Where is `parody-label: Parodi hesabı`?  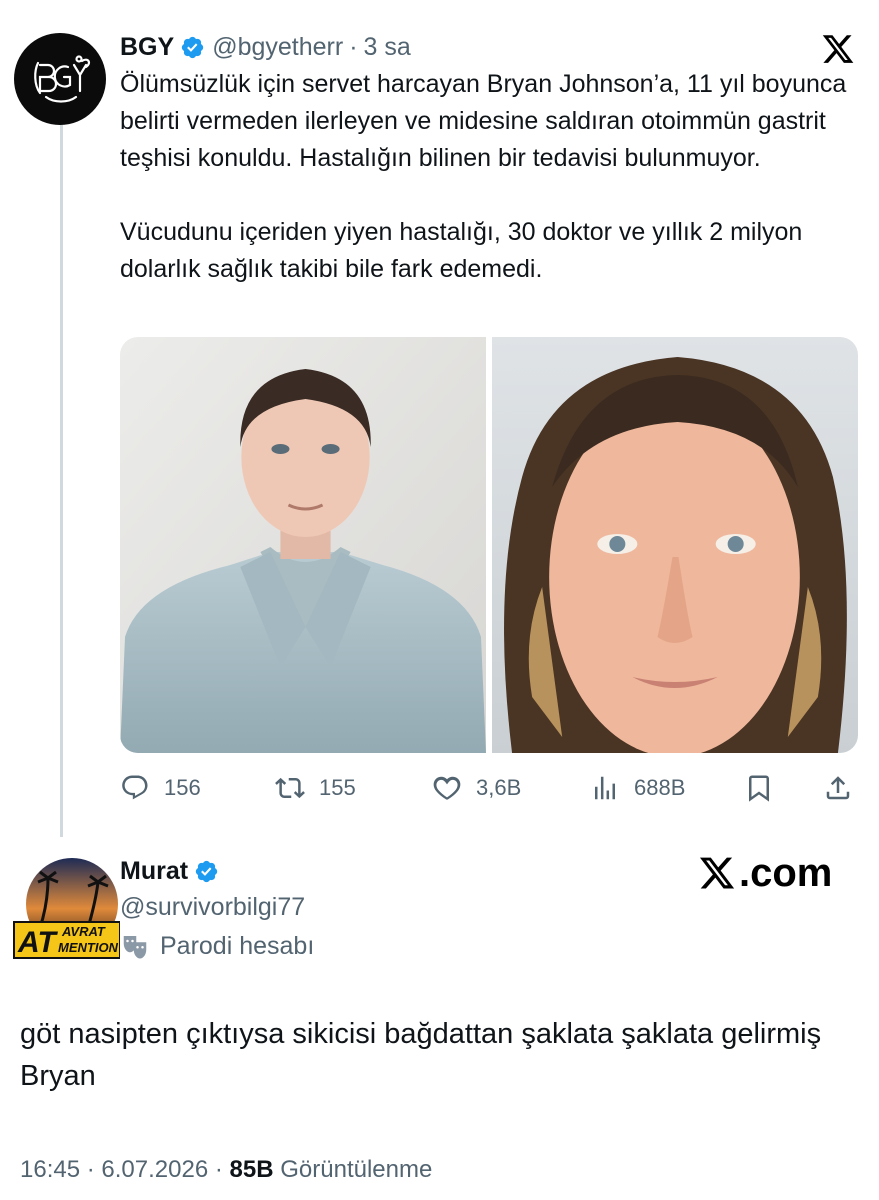
parody-label: Parodi hesabı is located at coordinates (237, 945).